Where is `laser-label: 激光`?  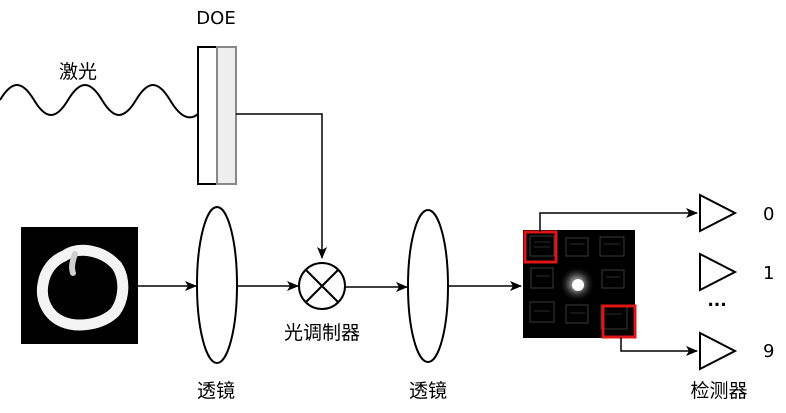 laser-label: 激光 is located at coordinates (78, 72).